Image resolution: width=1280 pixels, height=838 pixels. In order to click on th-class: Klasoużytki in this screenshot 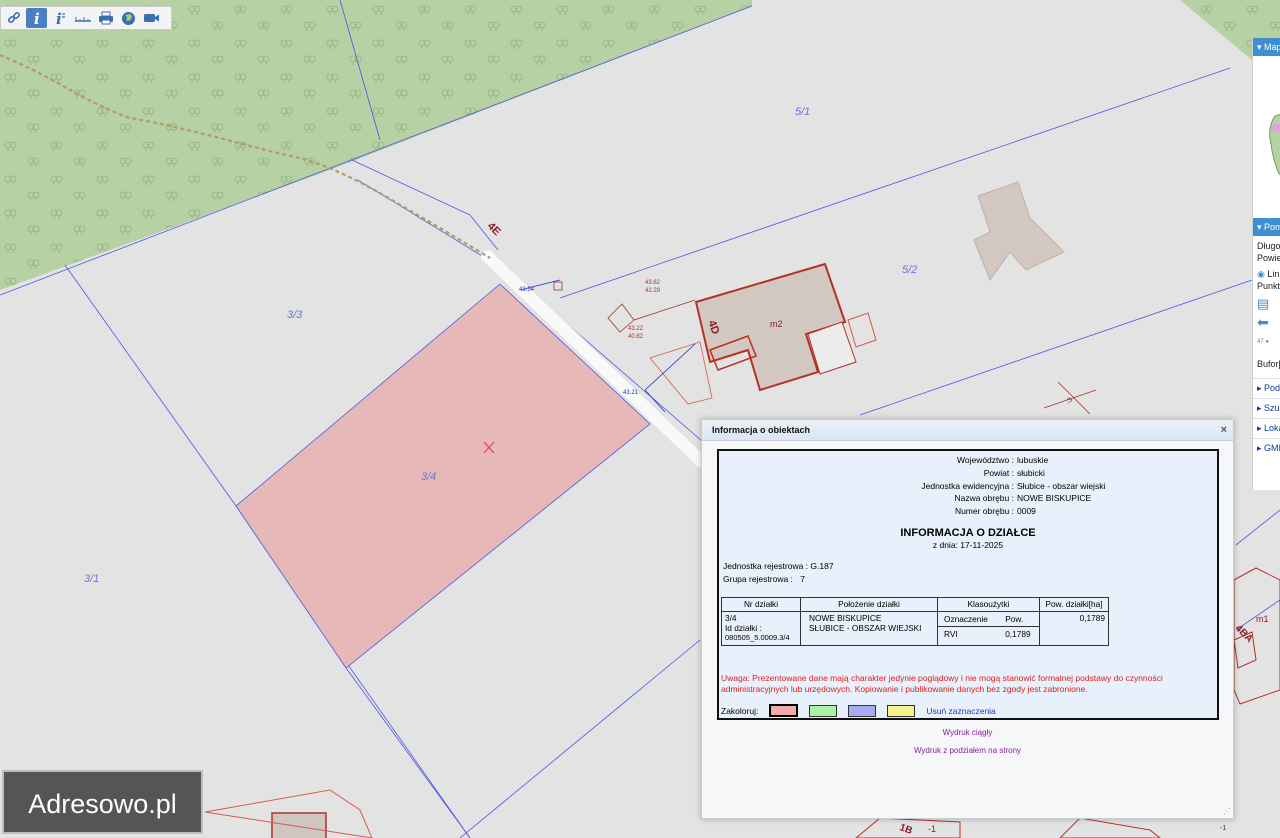, I will do `click(988, 604)`.